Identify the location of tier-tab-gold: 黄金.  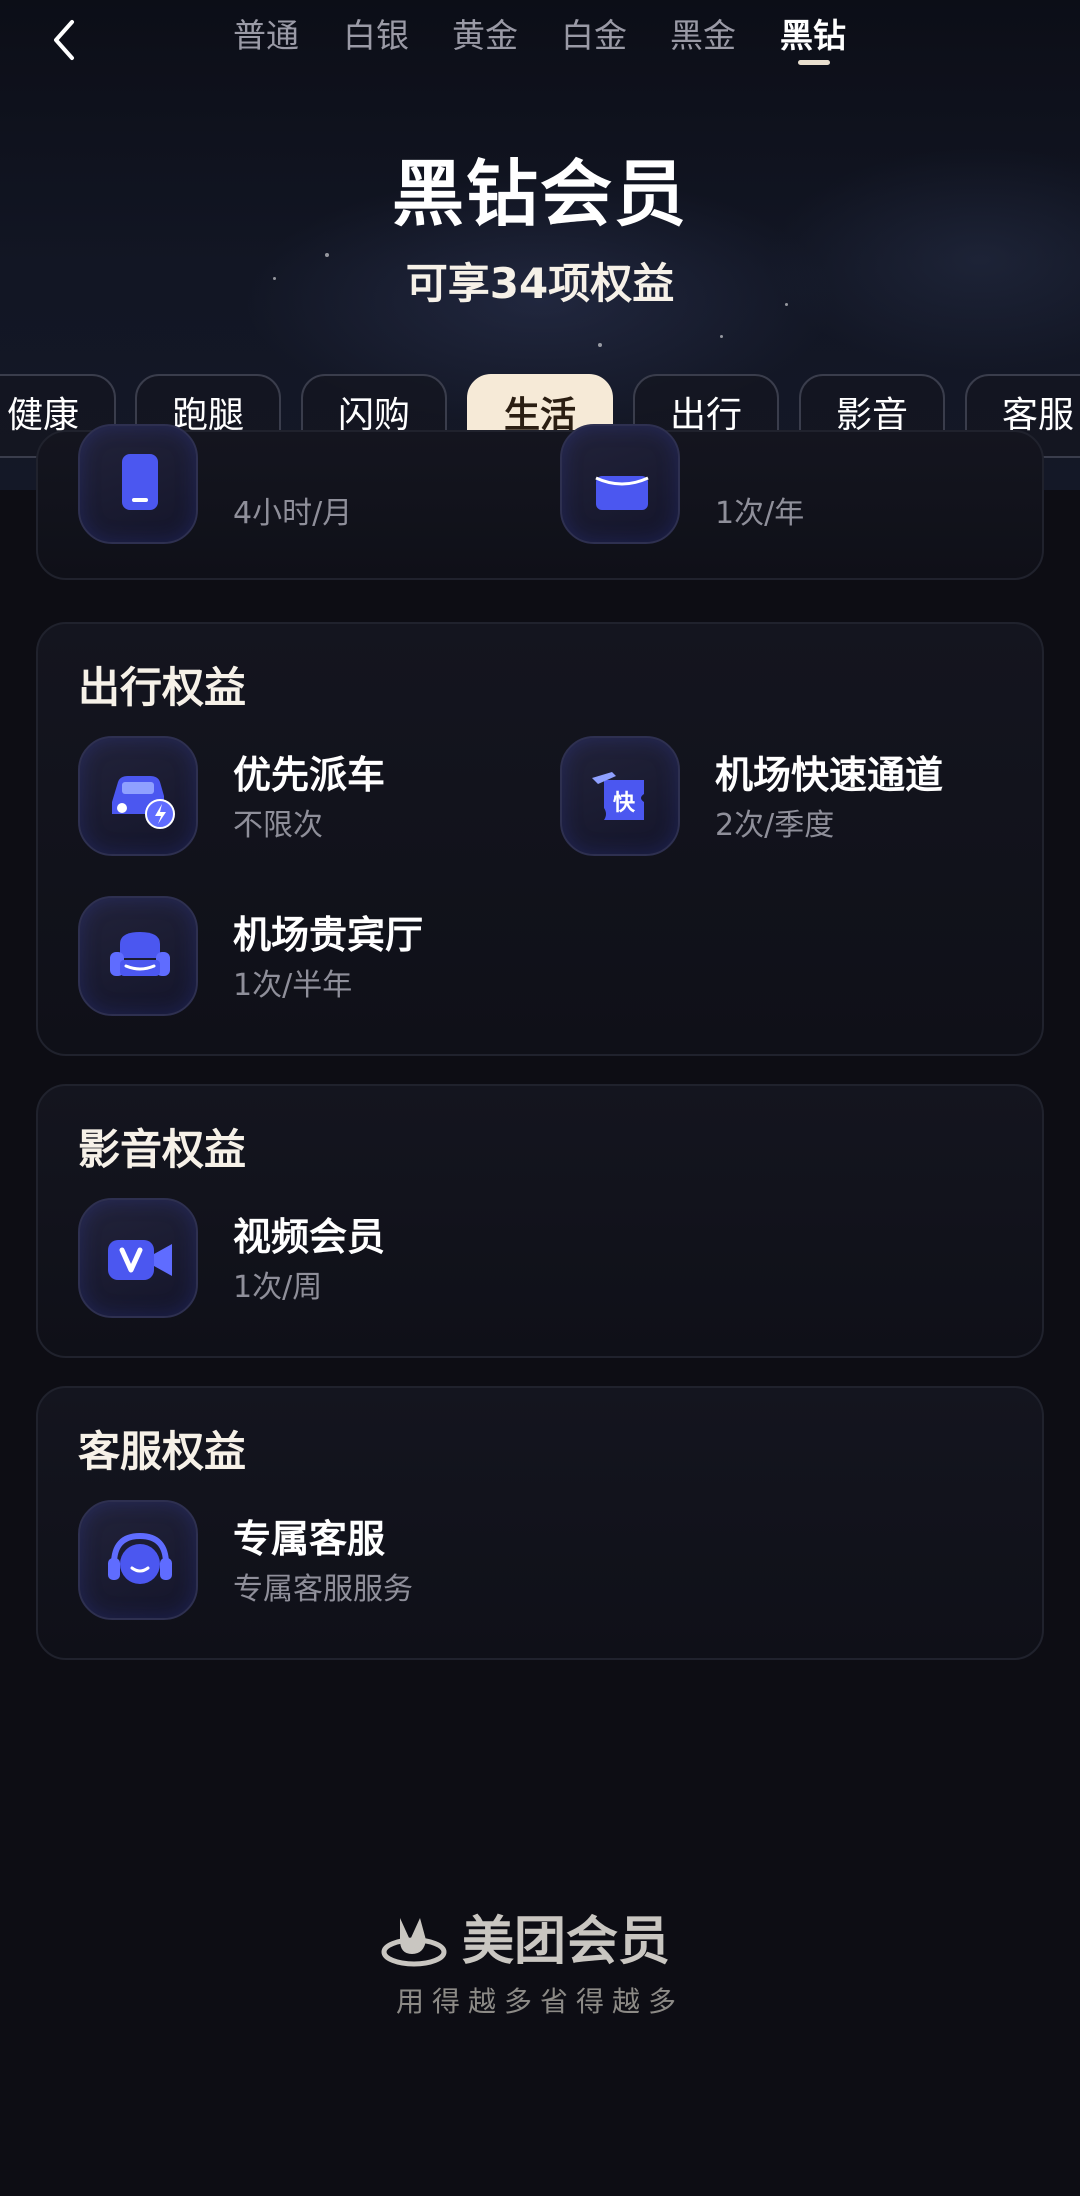
(485, 36).